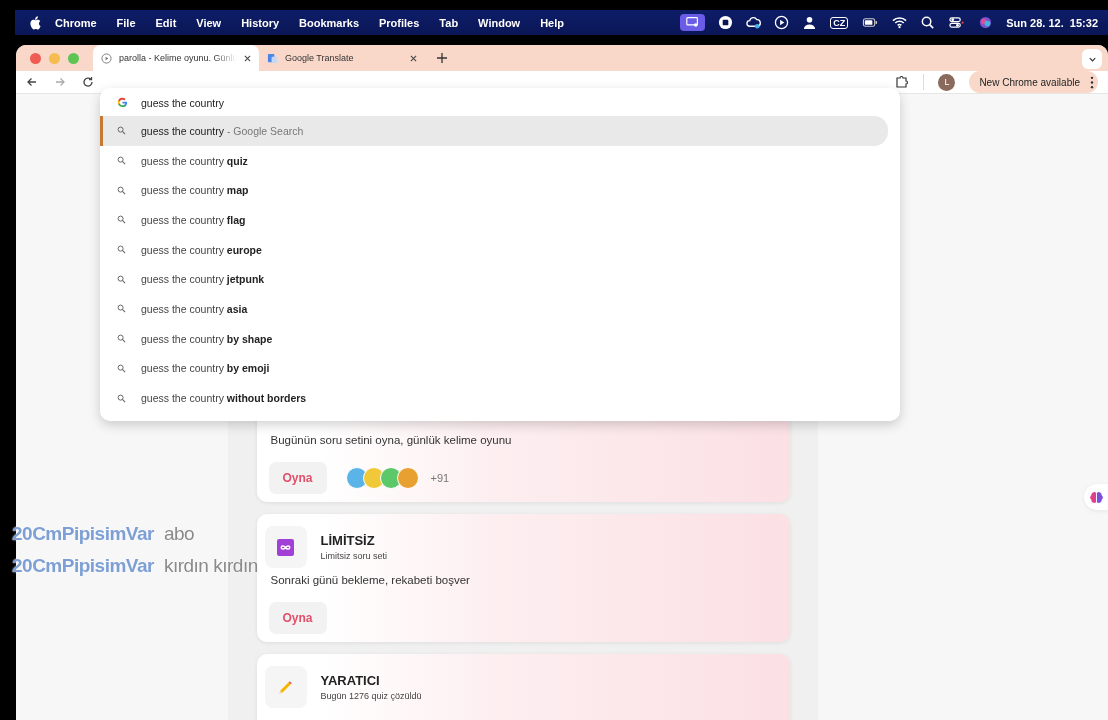  I want to click on suggestion-text: guess the country quiz, so click(194, 160).